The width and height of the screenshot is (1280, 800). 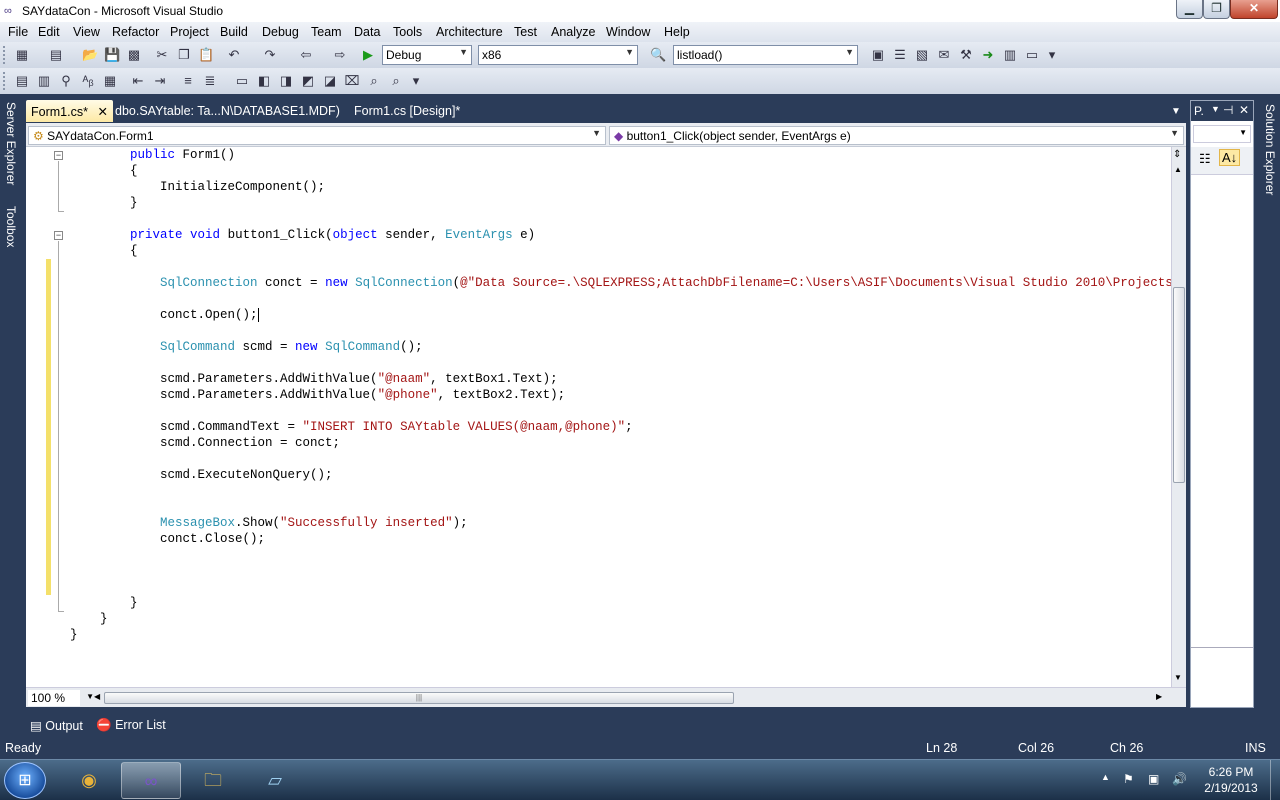 I want to click on decrease-indent-icon: ⇤, so click(x=138, y=81).